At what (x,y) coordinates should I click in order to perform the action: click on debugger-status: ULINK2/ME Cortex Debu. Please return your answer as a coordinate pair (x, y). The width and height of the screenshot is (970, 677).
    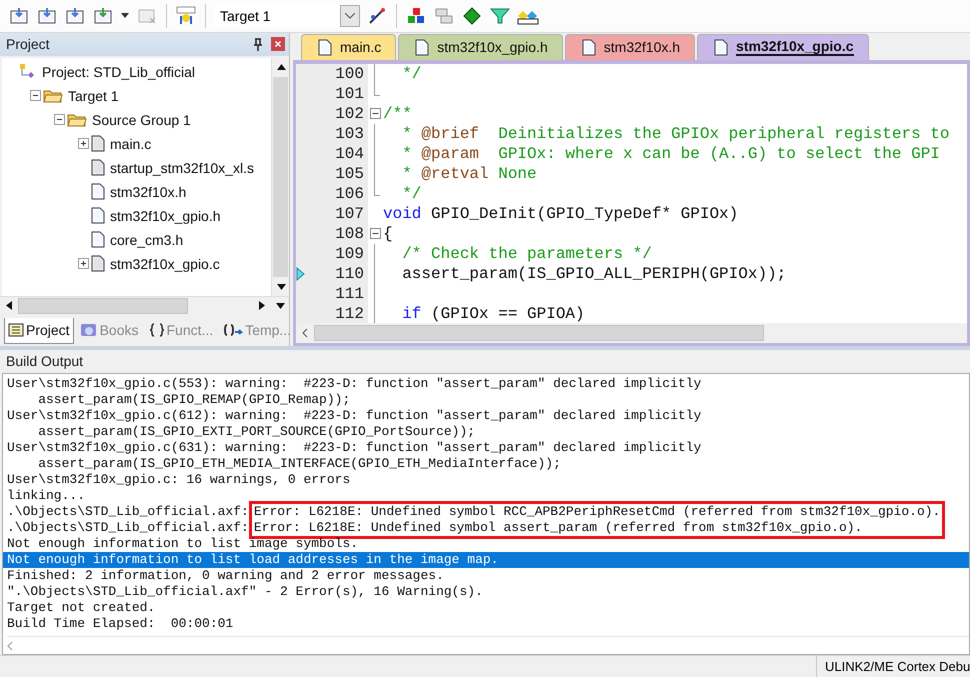
    Looking at the image, I should click on (893, 666).